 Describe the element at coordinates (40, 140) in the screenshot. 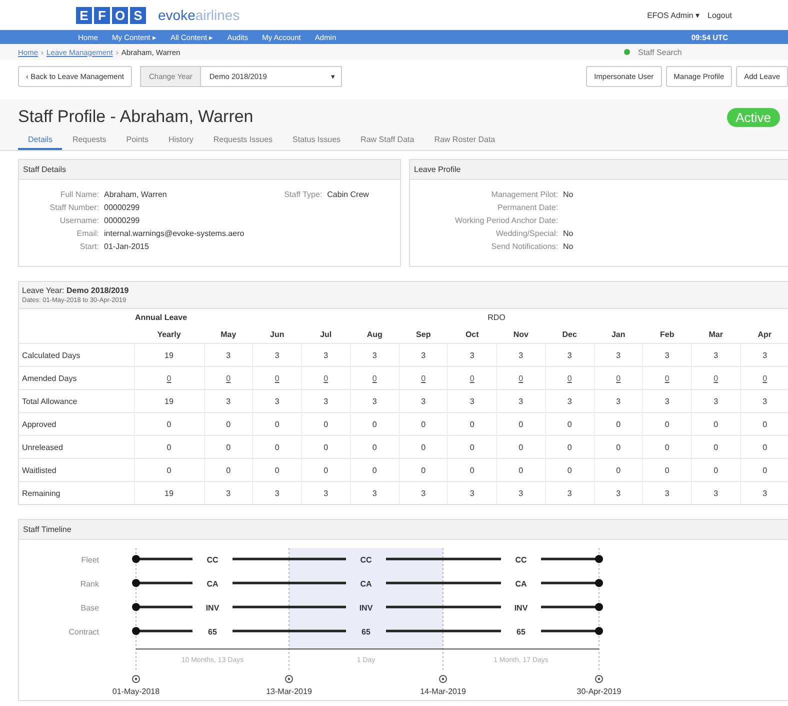

I see `tab: Details` at that location.